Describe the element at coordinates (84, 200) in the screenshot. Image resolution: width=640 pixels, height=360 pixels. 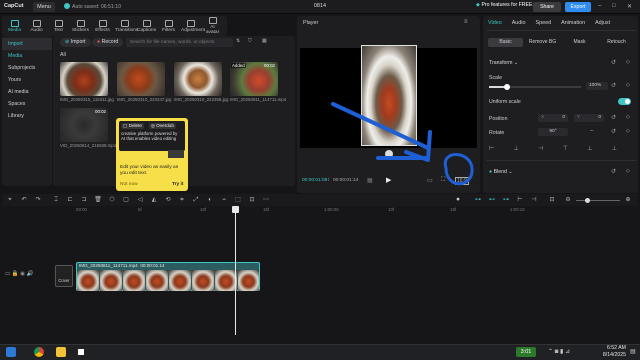
I see `split-right-icon: ⊐` at that location.